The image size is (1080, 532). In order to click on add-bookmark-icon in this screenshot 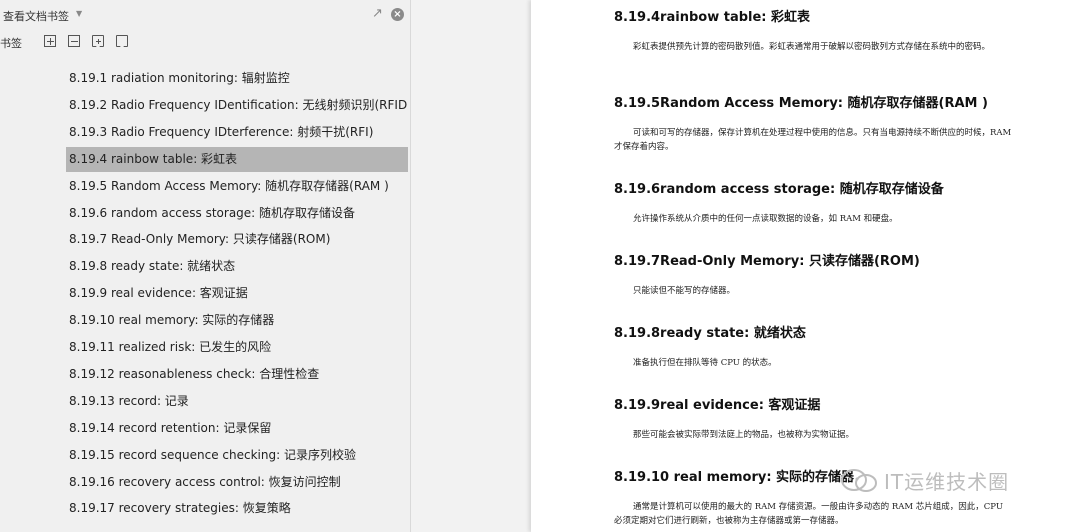, I will do `click(98, 41)`.